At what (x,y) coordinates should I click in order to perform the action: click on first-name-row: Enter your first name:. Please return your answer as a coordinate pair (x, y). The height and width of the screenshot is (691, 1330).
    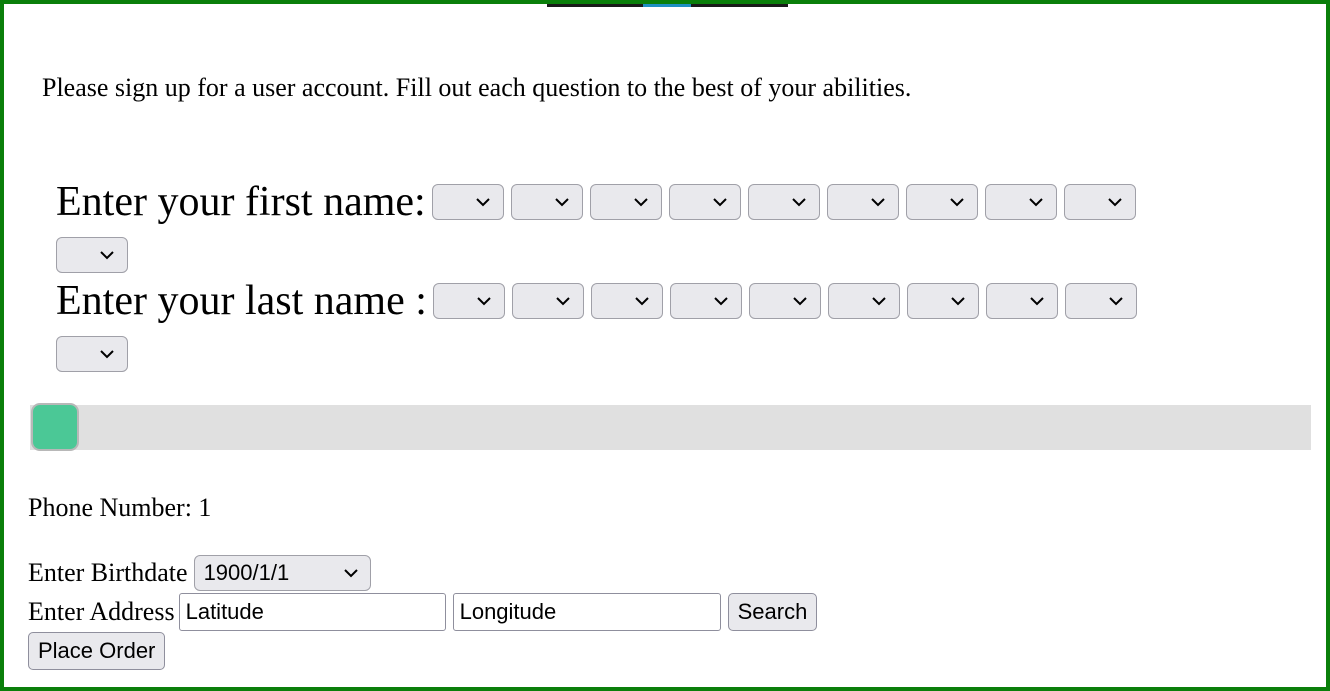
    Looking at the image, I should click on (641, 226).